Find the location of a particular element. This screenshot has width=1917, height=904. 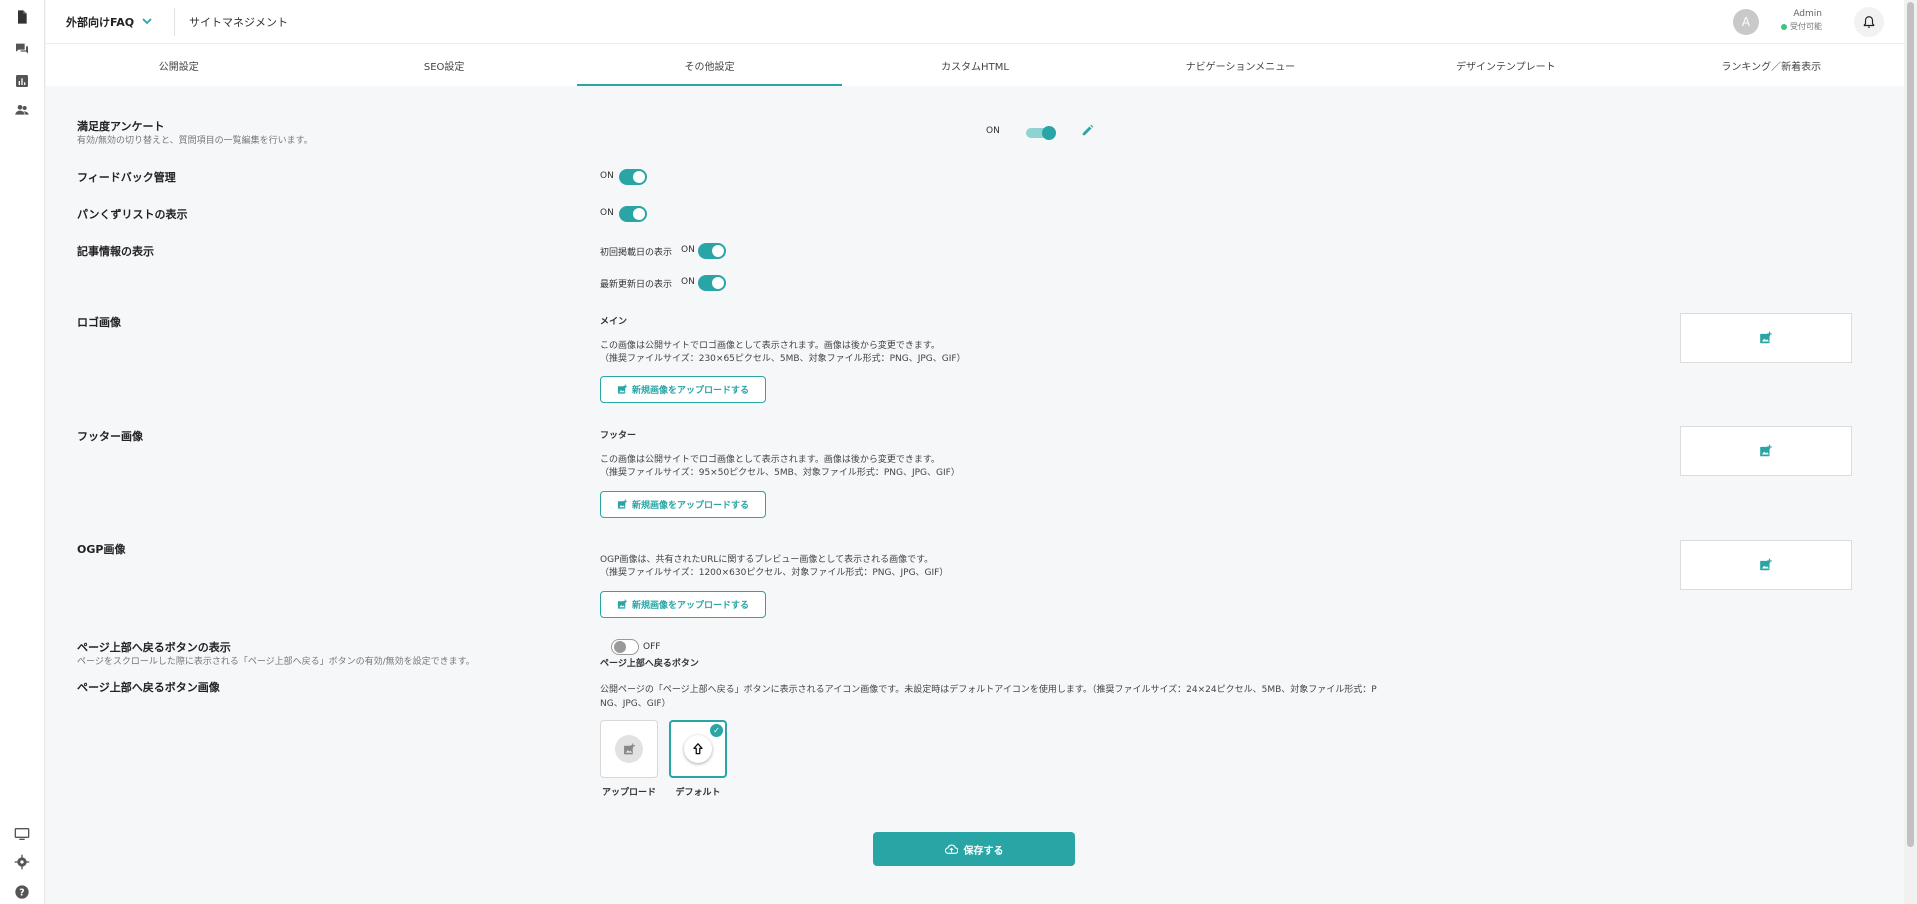

last-updated-toggle is located at coordinates (712, 283).